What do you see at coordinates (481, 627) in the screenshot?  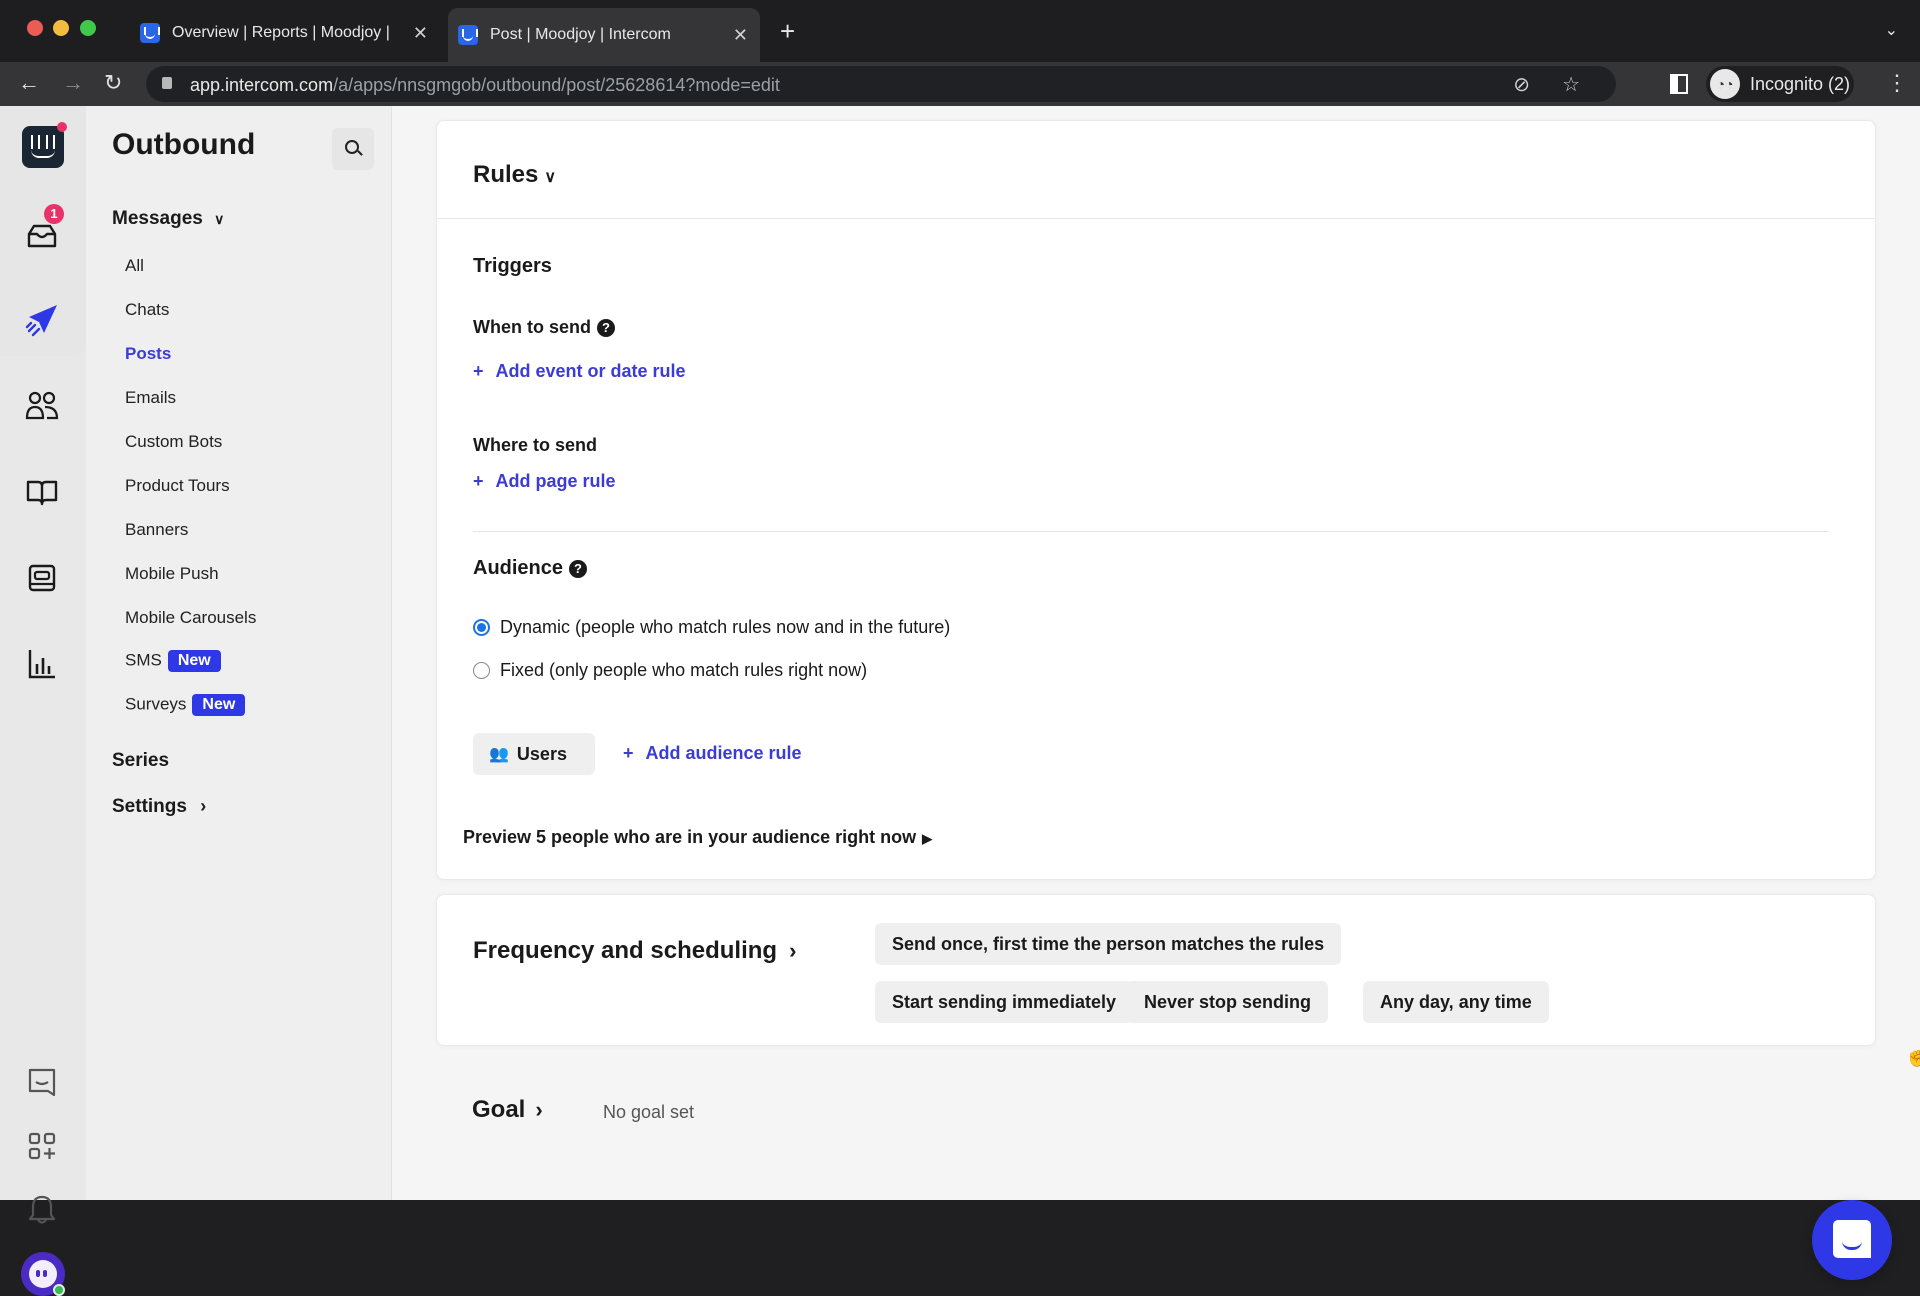 I see `radio-dynamic` at bounding box center [481, 627].